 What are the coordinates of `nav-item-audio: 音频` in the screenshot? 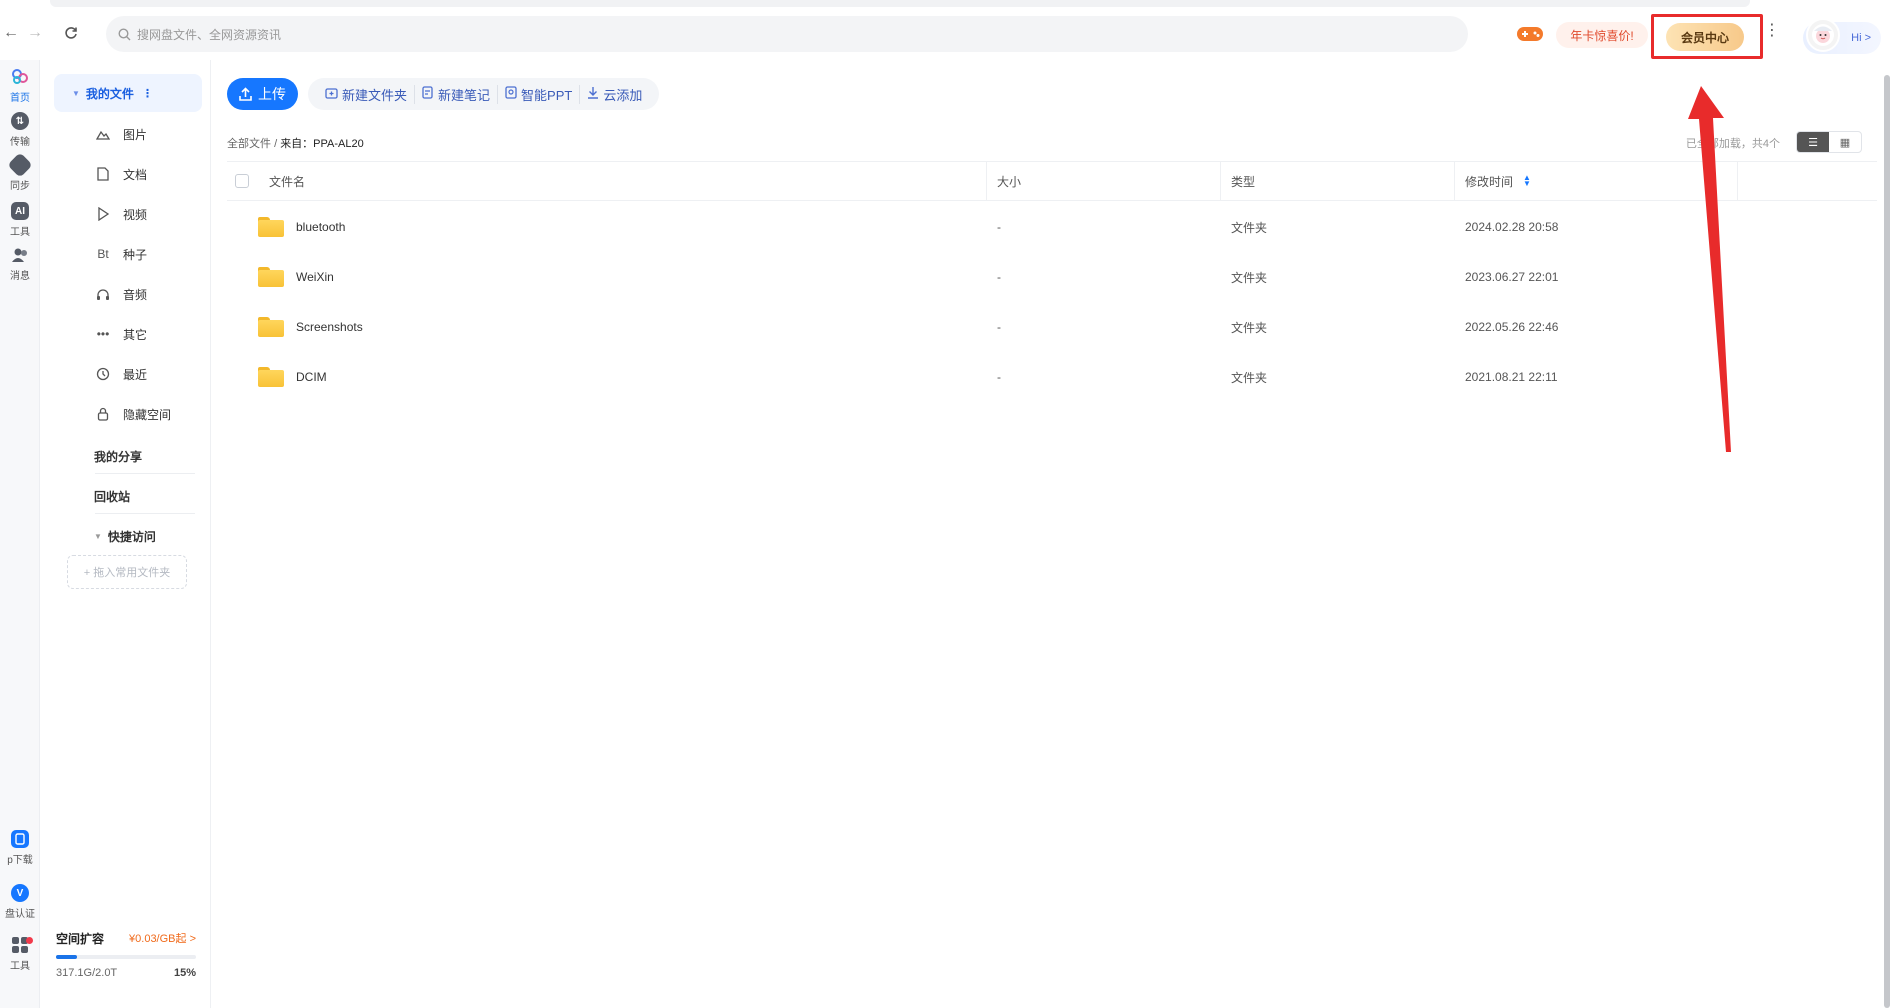 It's located at (121, 294).